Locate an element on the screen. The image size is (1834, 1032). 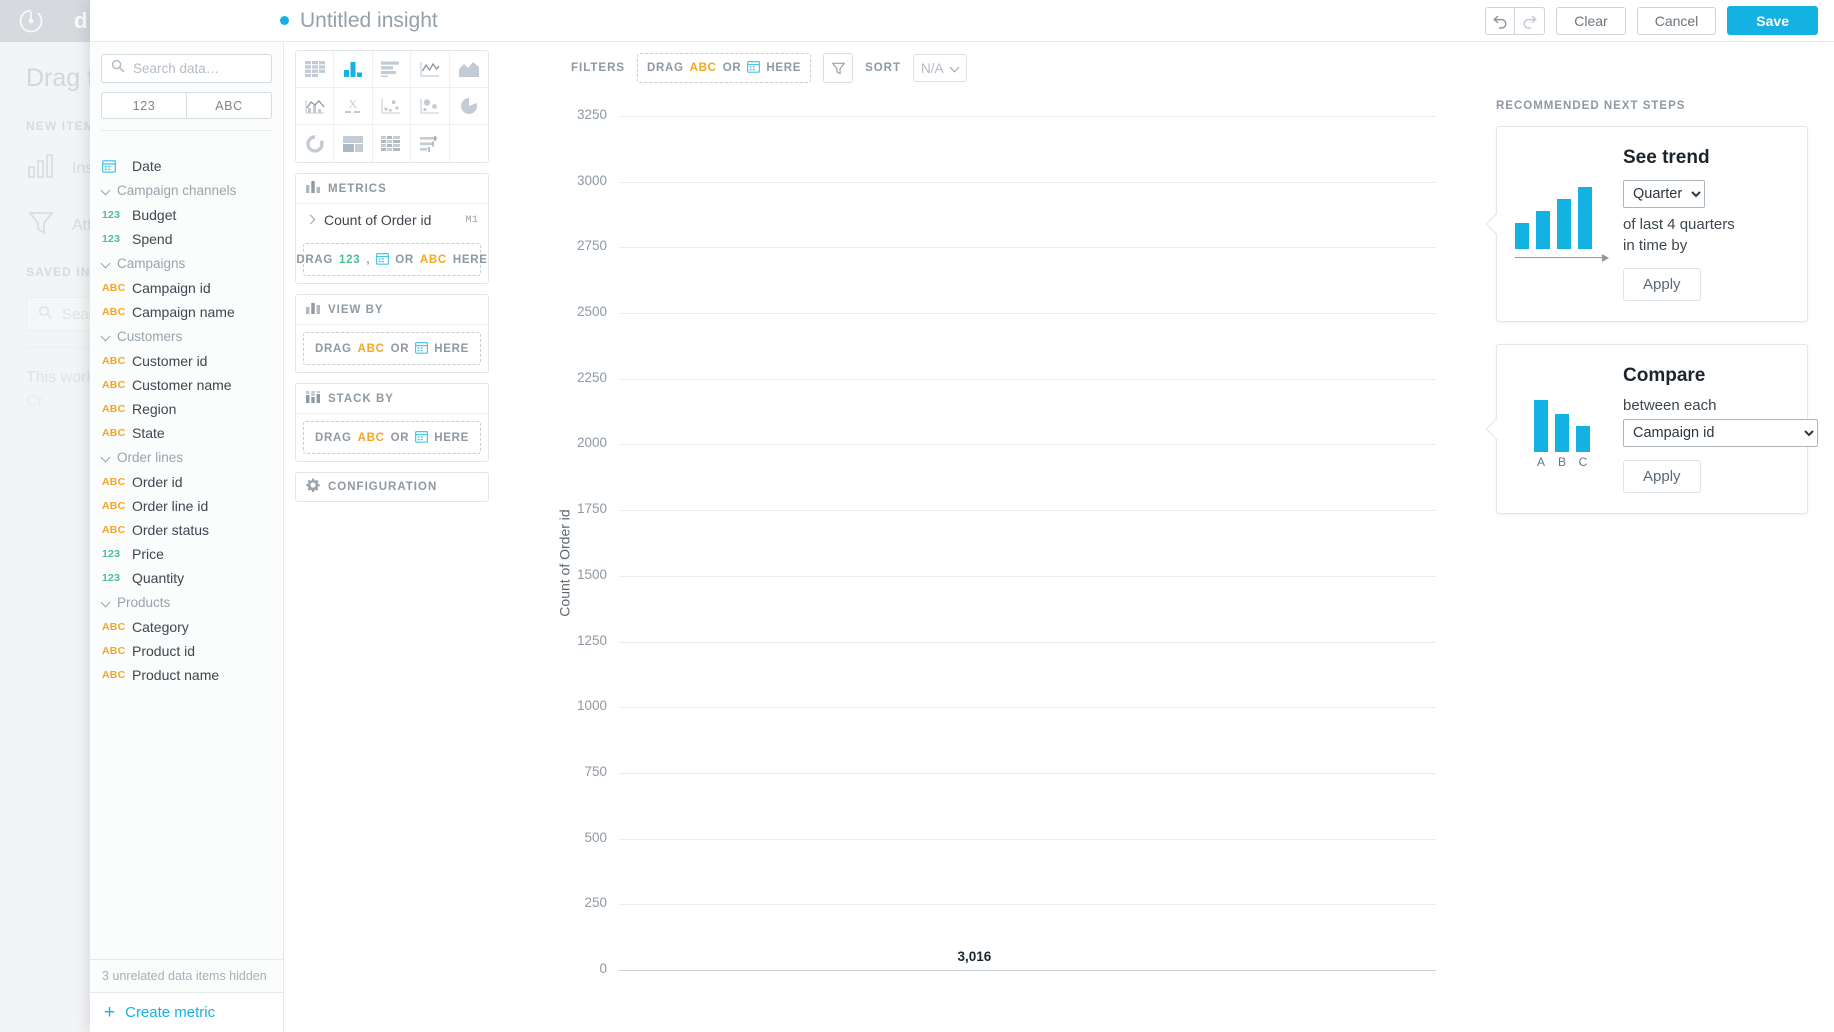
combo-chart-icon is located at coordinates (315, 106).